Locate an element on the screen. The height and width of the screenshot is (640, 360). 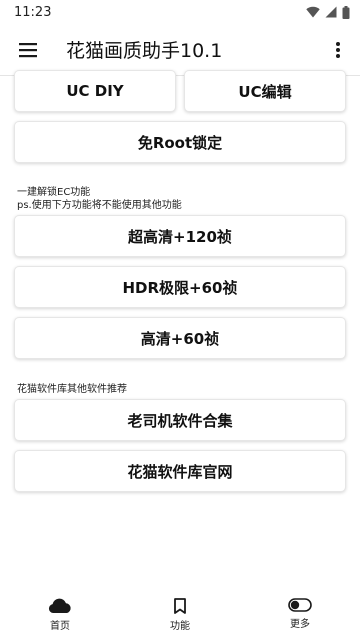
hdr-60fps-button: HDR极限+60祯 is located at coordinates (180, 287).